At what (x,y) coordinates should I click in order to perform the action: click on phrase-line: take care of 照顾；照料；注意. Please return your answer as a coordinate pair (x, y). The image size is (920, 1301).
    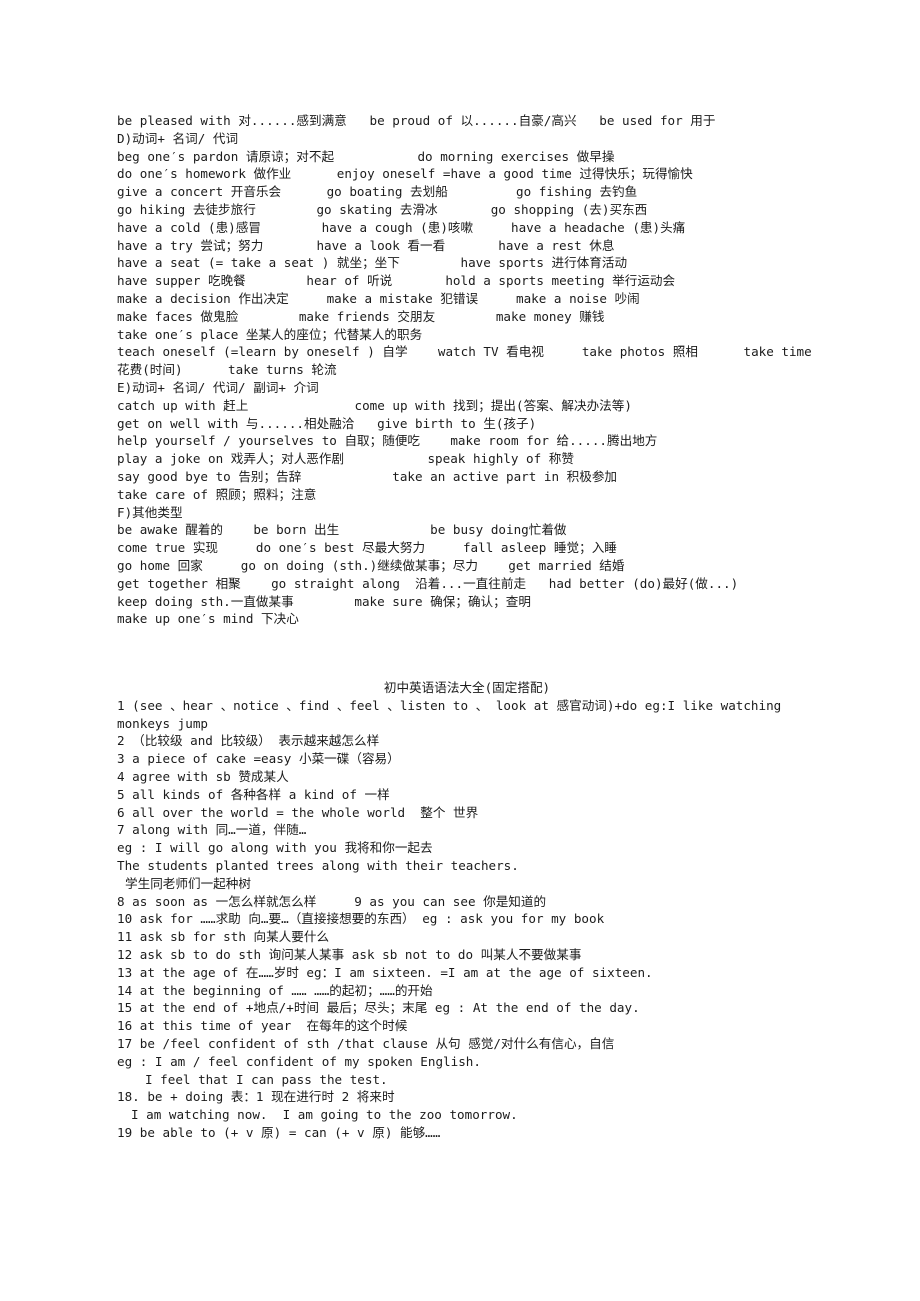
    Looking at the image, I should click on (217, 494).